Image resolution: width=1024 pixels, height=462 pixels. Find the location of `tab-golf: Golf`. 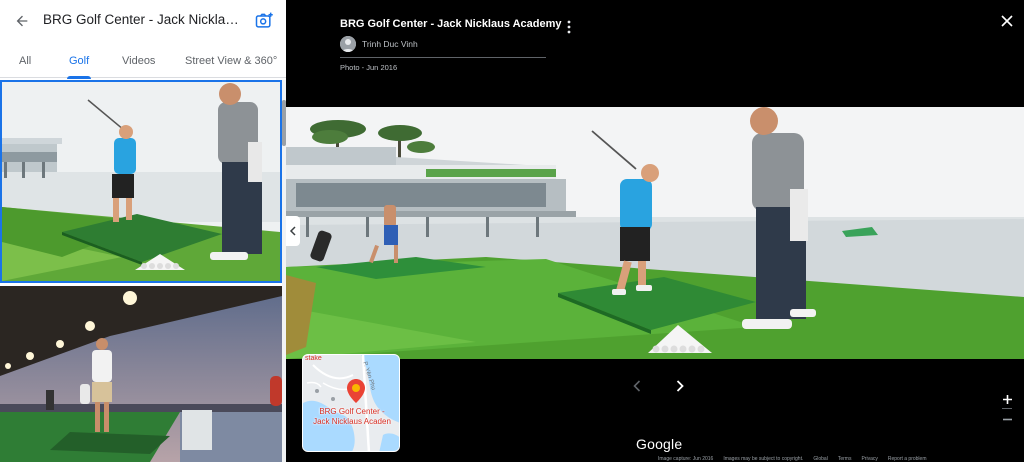

tab-golf: Golf is located at coordinates (79, 61).